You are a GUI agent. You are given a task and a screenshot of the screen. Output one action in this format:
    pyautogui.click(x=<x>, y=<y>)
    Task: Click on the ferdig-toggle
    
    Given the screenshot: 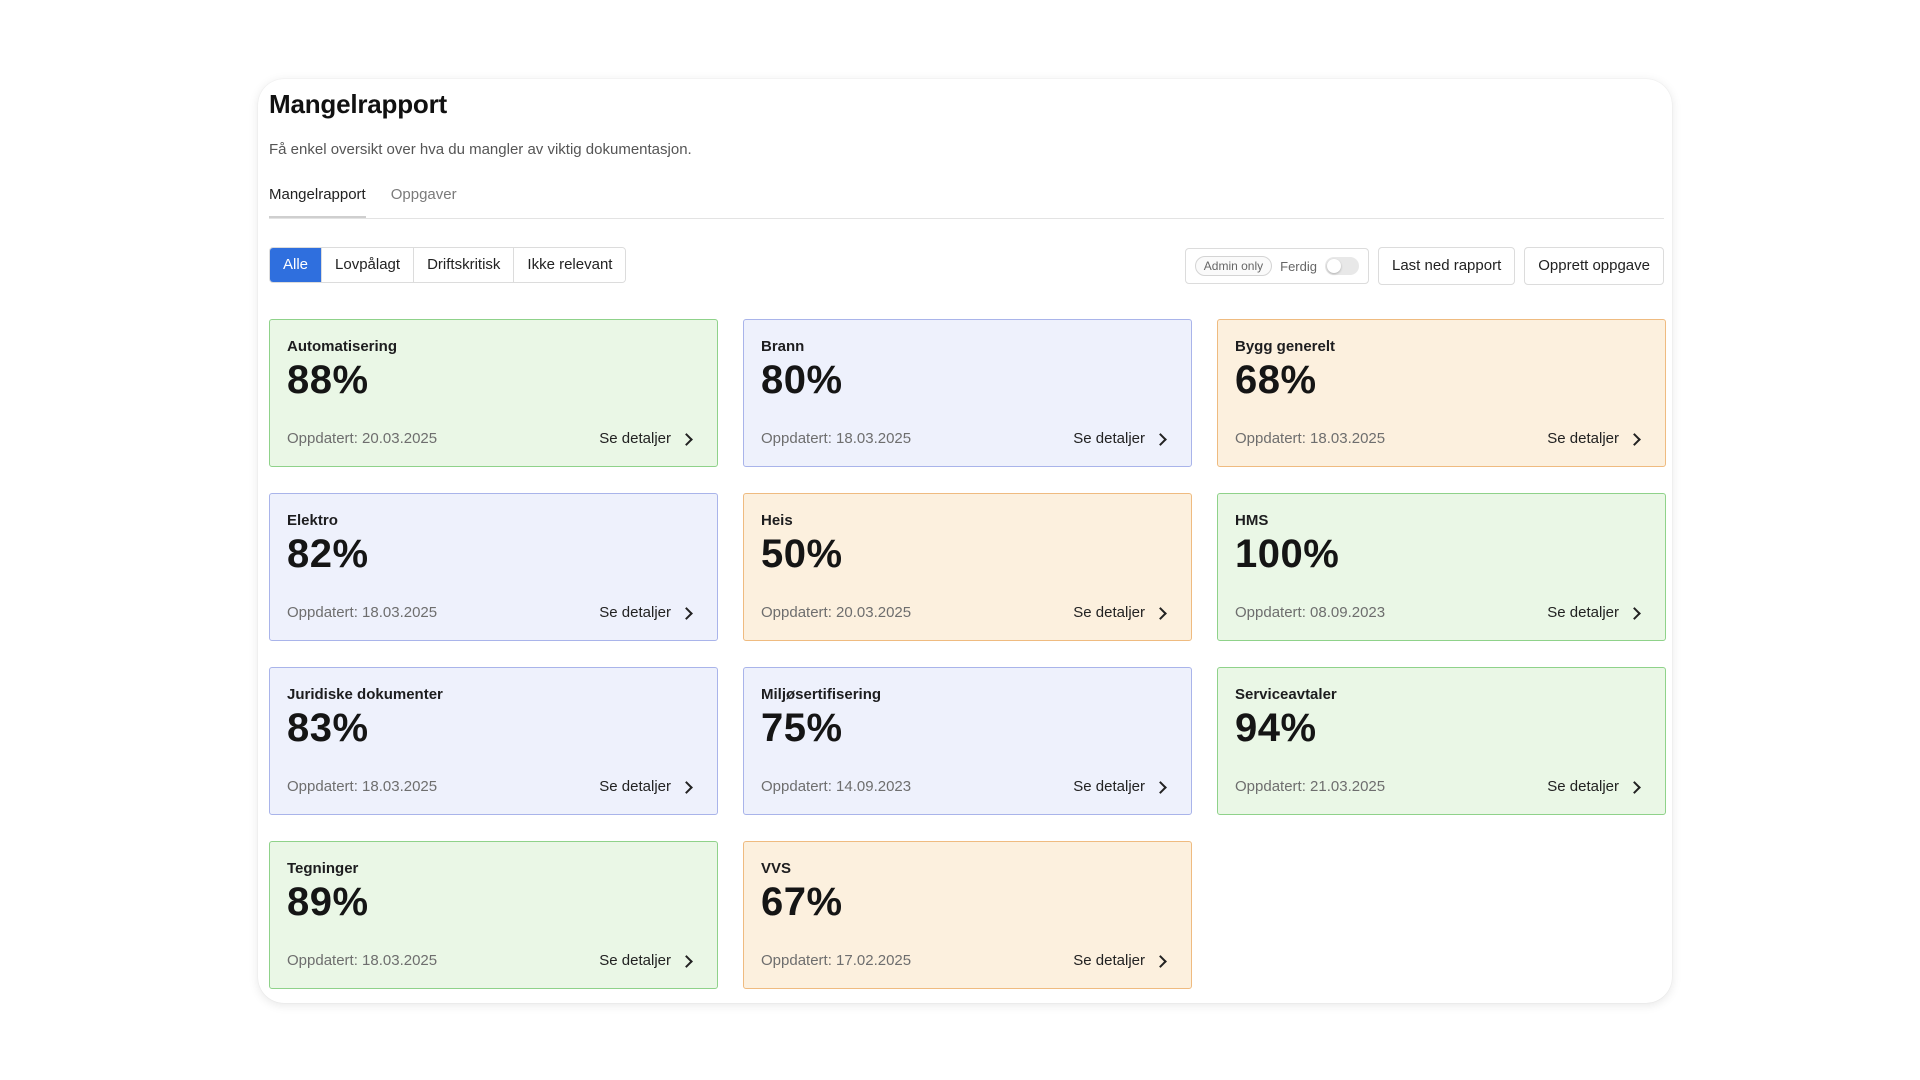 What is the action you would take?
    pyautogui.click(x=1342, y=266)
    